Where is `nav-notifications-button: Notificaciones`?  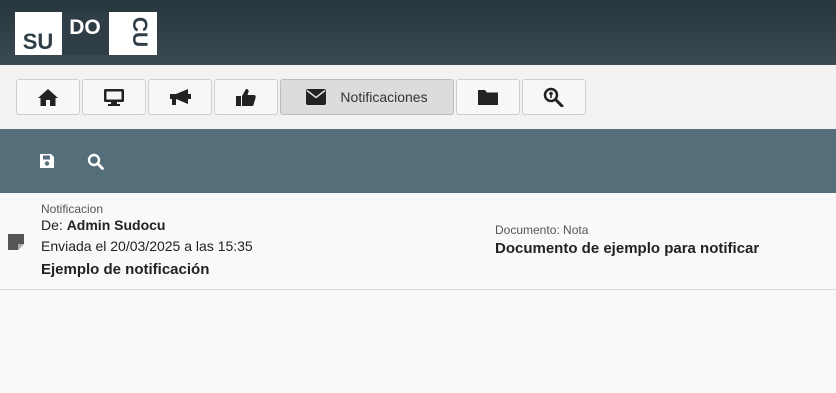 nav-notifications-button: Notificaciones is located at coordinates (367, 97).